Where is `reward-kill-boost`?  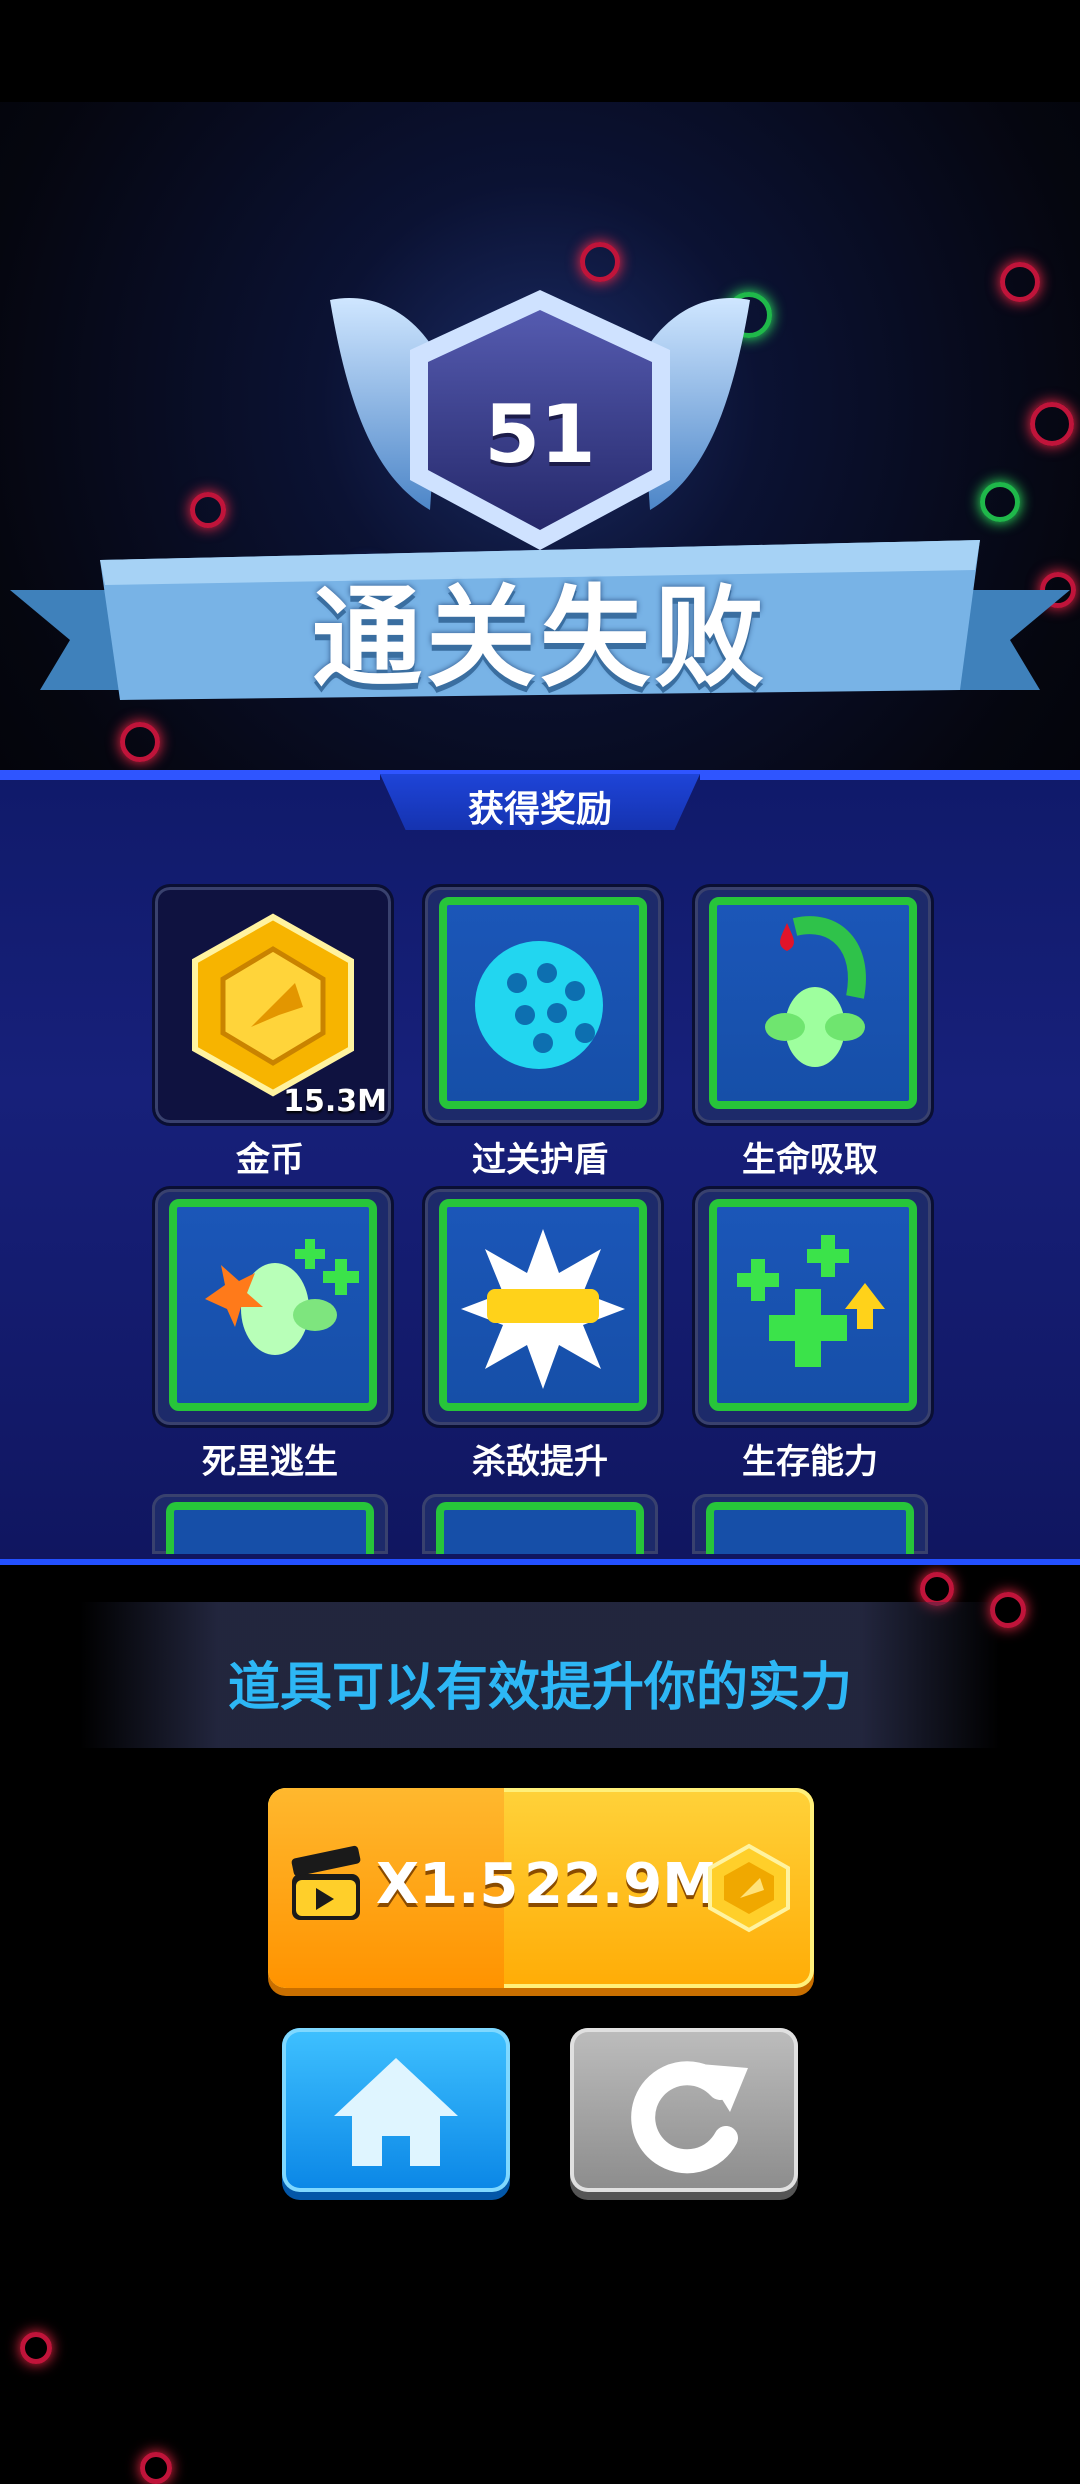 reward-kill-boost is located at coordinates (543, 1307).